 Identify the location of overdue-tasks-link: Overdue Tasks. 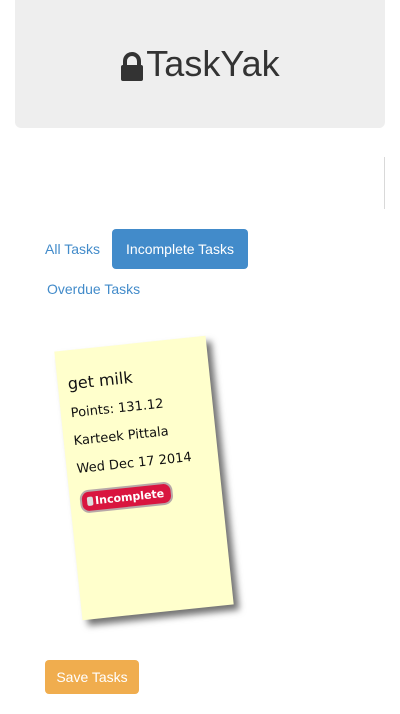
(93, 289).